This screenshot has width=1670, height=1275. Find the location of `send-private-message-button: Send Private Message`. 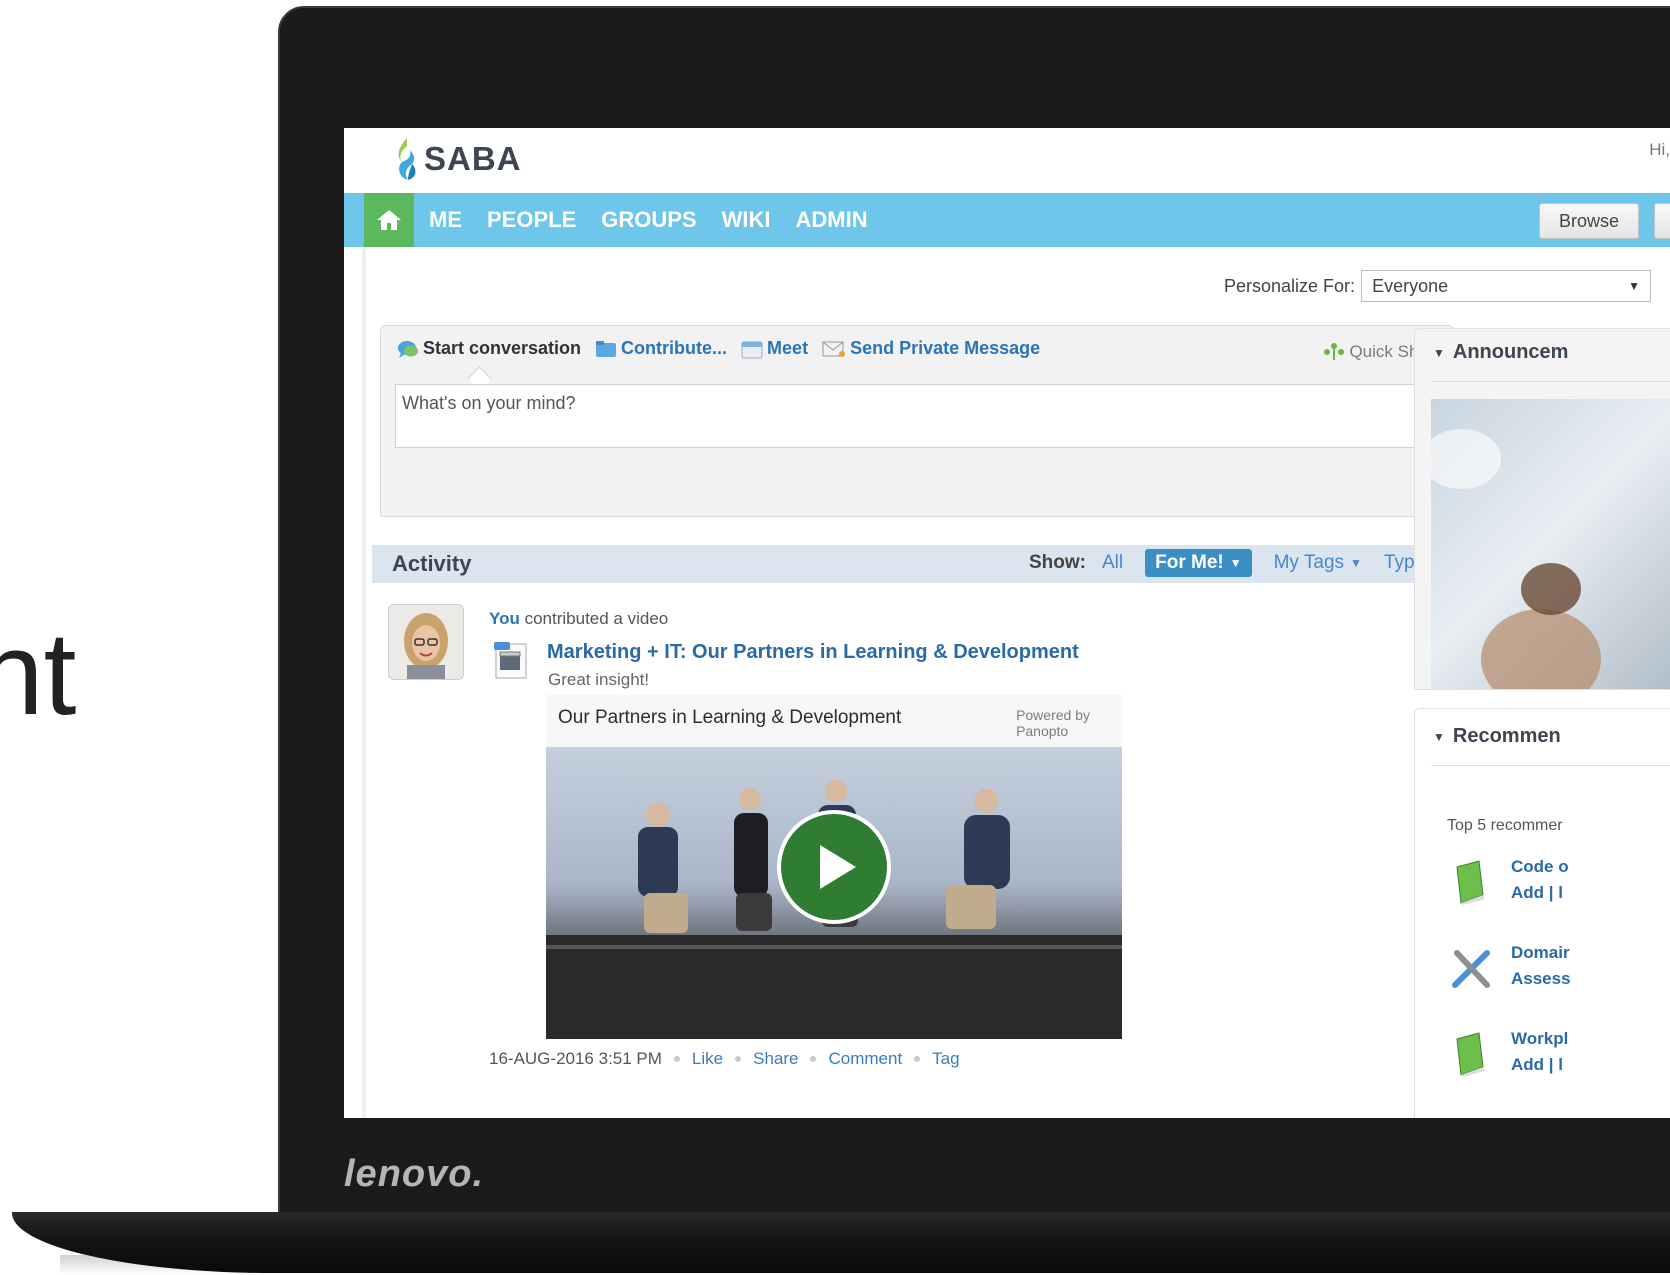

send-private-message-button: Send Private Message is located at coordinates (931, 348).